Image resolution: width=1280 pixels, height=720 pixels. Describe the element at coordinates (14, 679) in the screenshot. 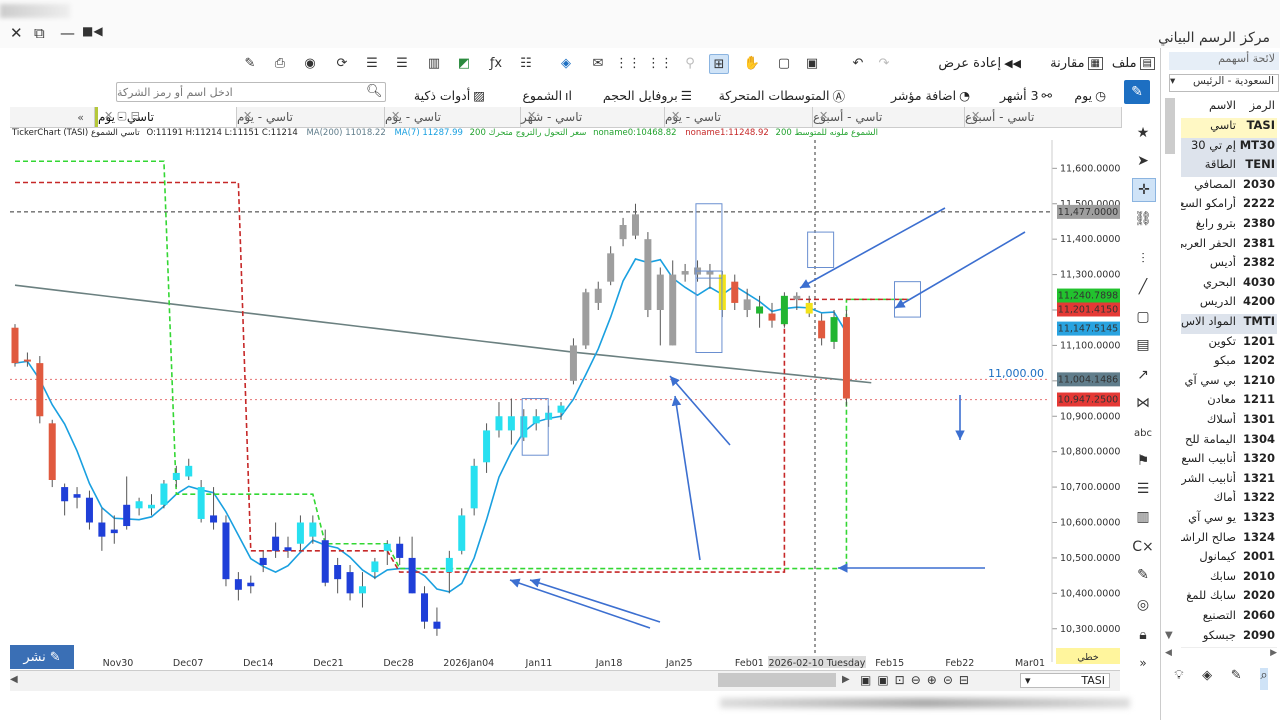

I see `scroll-left-icon: ◀` at that location.